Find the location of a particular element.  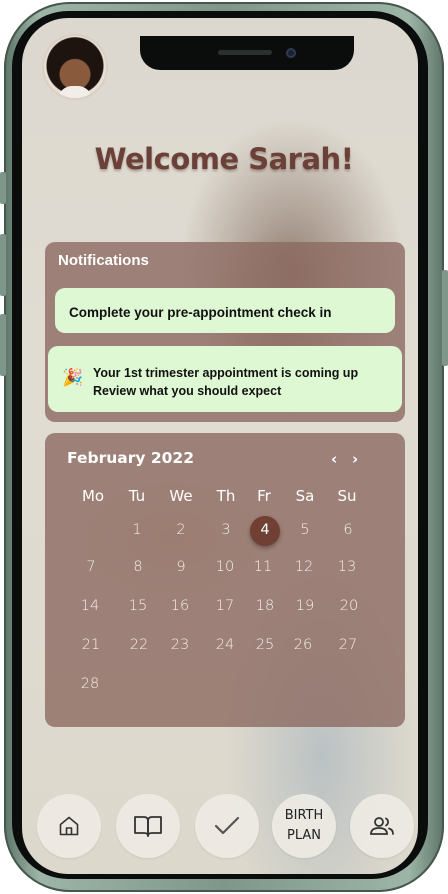

weekday-label: Sa is located at coordinates (305, 496).